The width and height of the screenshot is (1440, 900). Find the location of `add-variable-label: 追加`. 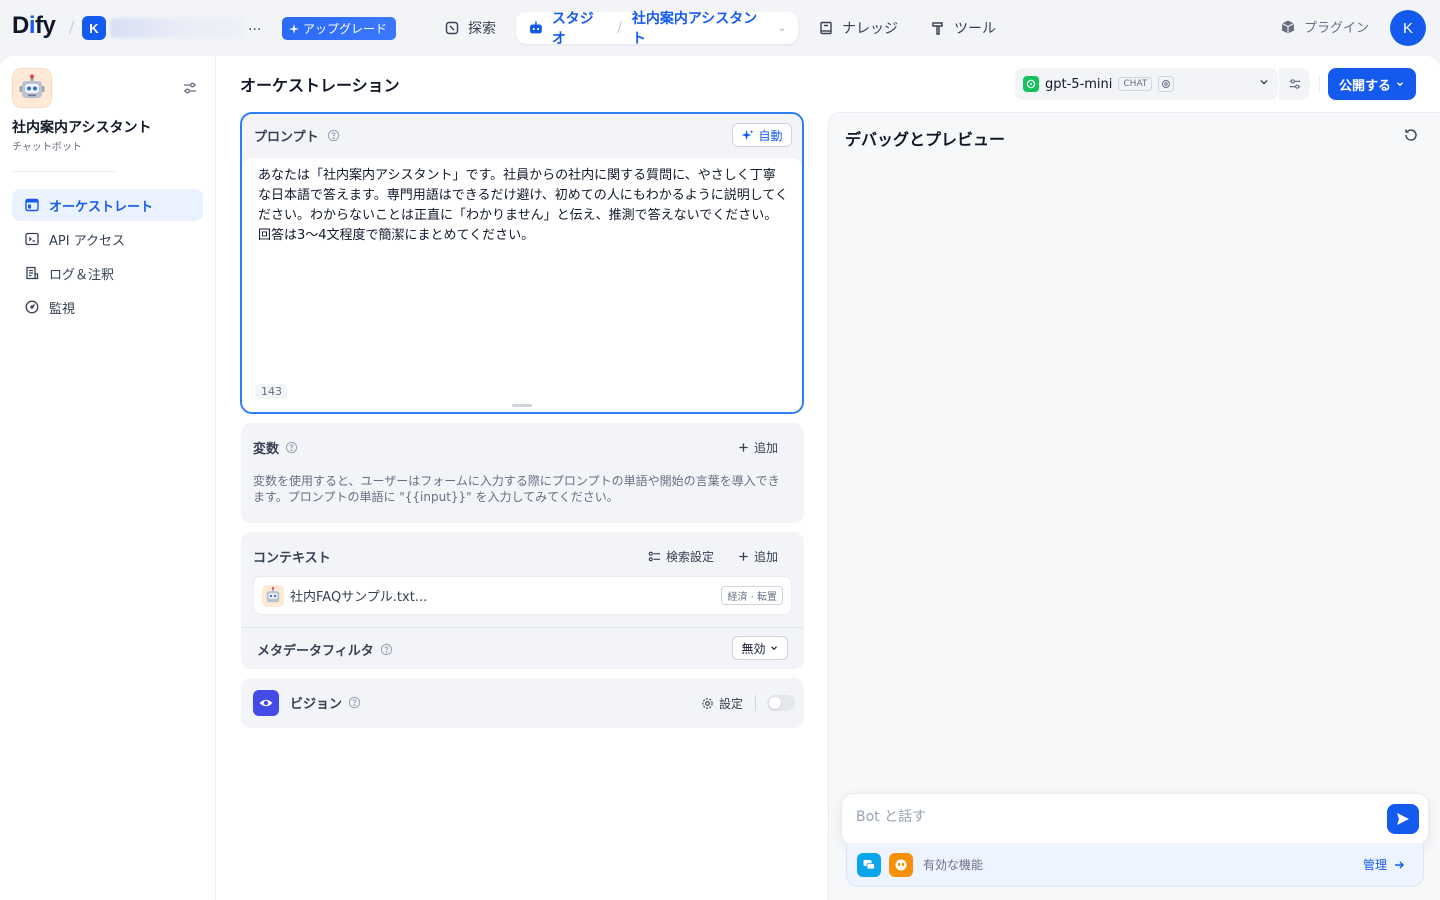

add-variable-label: 追加 is located at coordinates (766, 448).